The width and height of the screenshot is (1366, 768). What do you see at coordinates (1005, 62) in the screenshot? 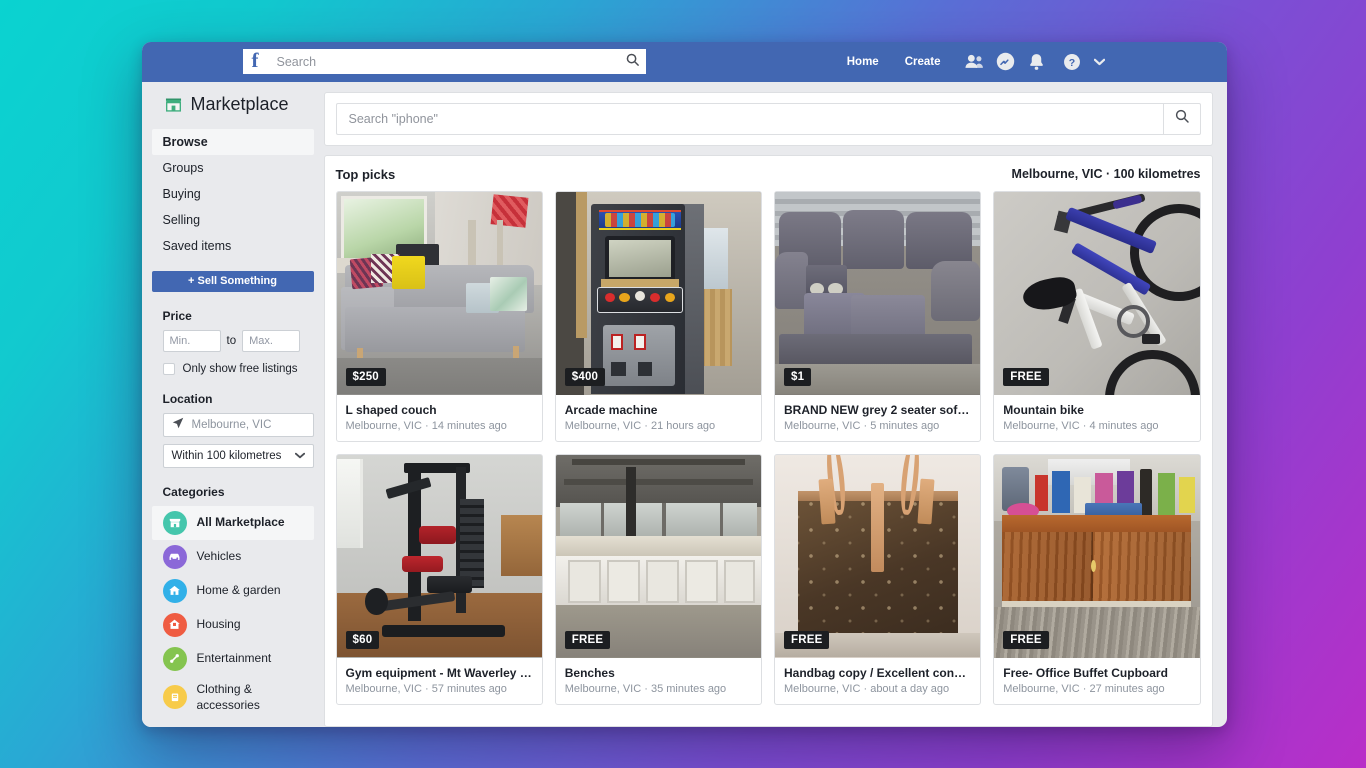
I see `messenger-icon` at bounding box center [1005, 62].